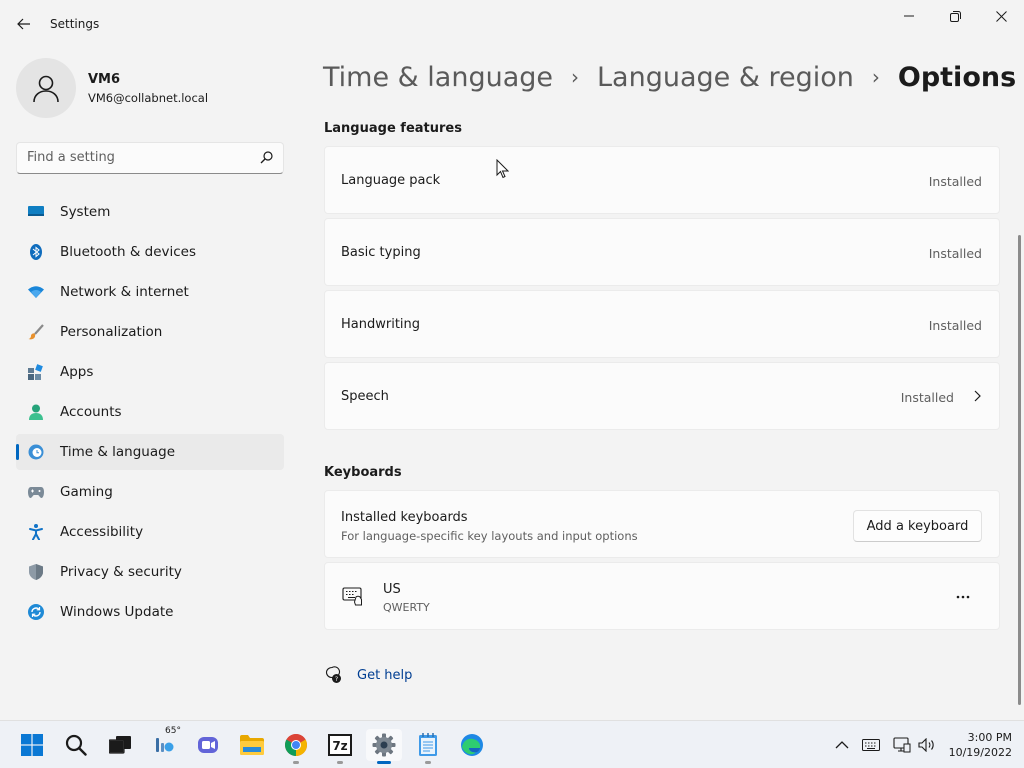 Image resolution: width=1024 pixels, height=768 pixels. What do you see at coordinates (121, 572) in the screenshot?
I see `sidebar-item-label: Privacy & security` at bounding box center [121, 572].